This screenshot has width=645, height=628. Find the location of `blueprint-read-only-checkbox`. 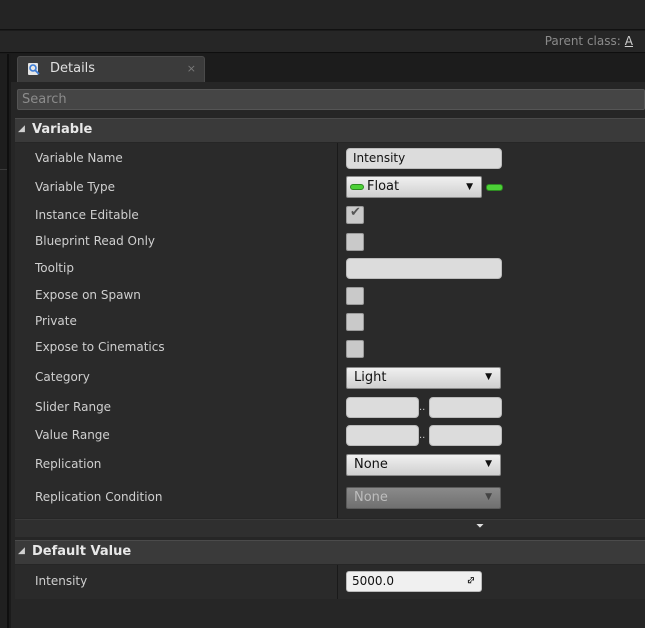

blueprint-read-only-checkbox is located at coordinates (355, 242).